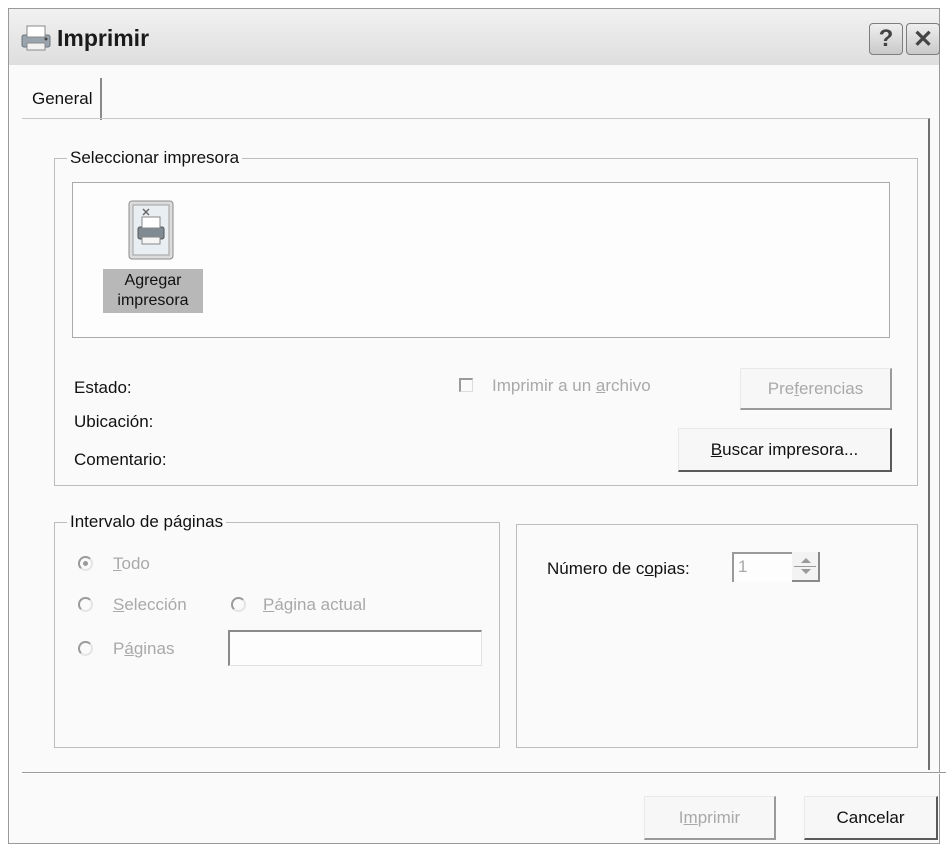  Describe the element at coordinates (154, 648) in the screenshot. I see `pages-label-post: ginas` at that location.